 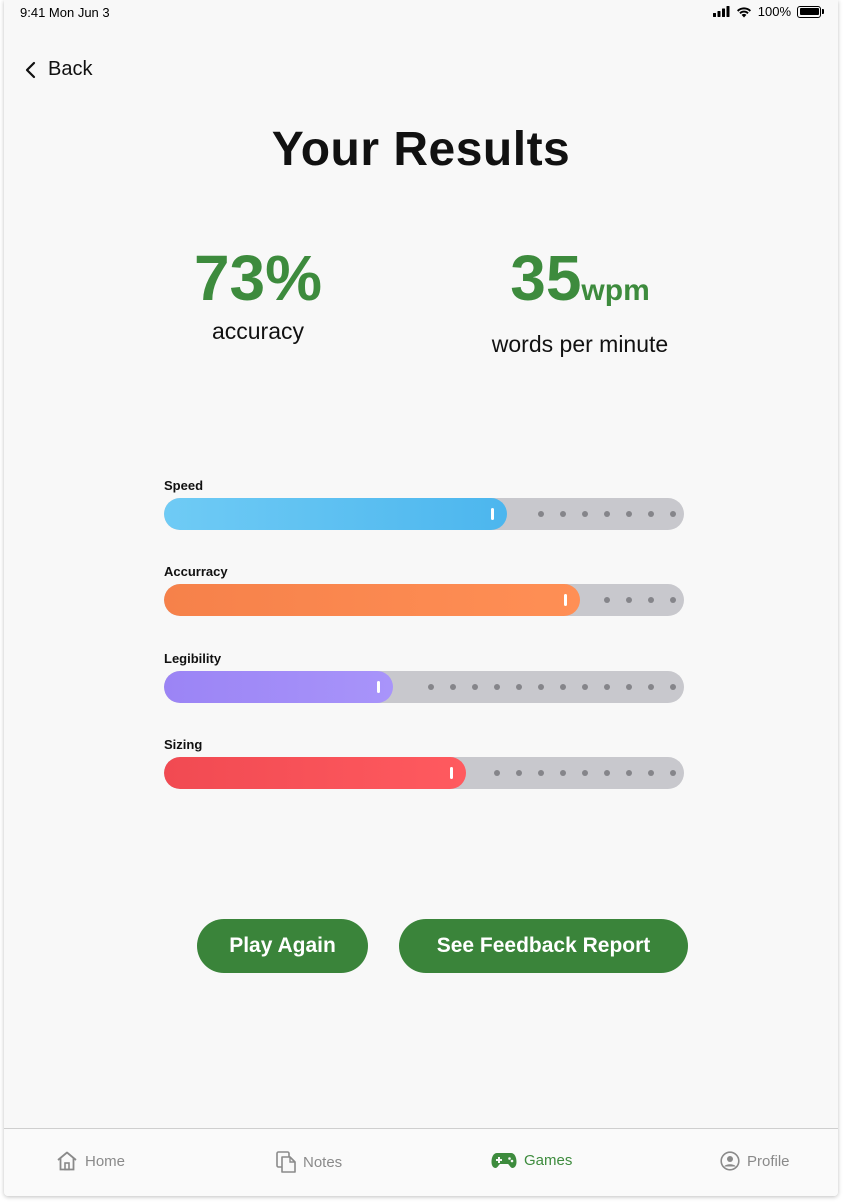 I want to click on wpm-value: 35, so click(x=546, y=278).